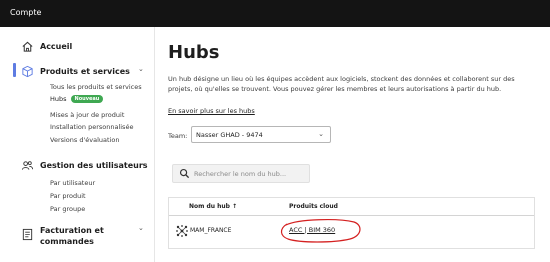 This screenshot has height=262, width=550. What do you see at coordinates (27, 47) in the screenshot?
I see `home-icon` at bounding box center [27, 47].